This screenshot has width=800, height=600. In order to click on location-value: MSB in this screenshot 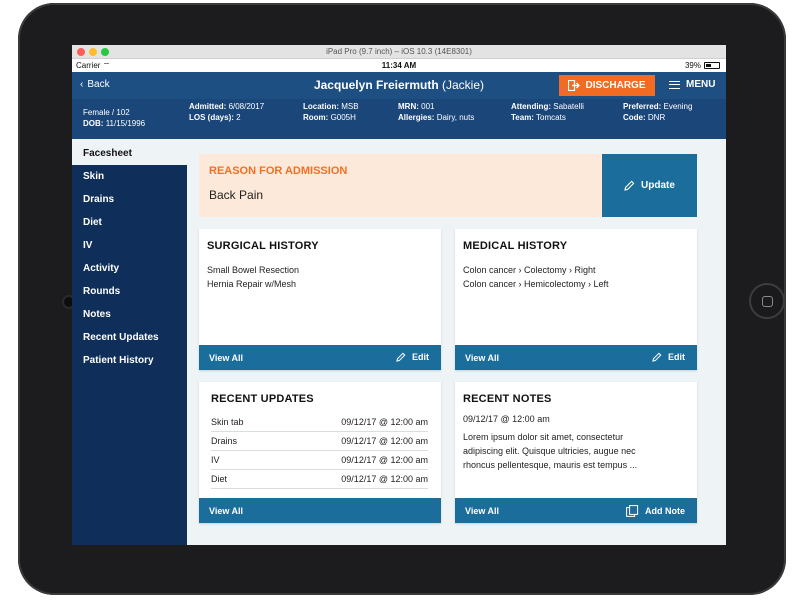, I will do `click(350, 106)`.